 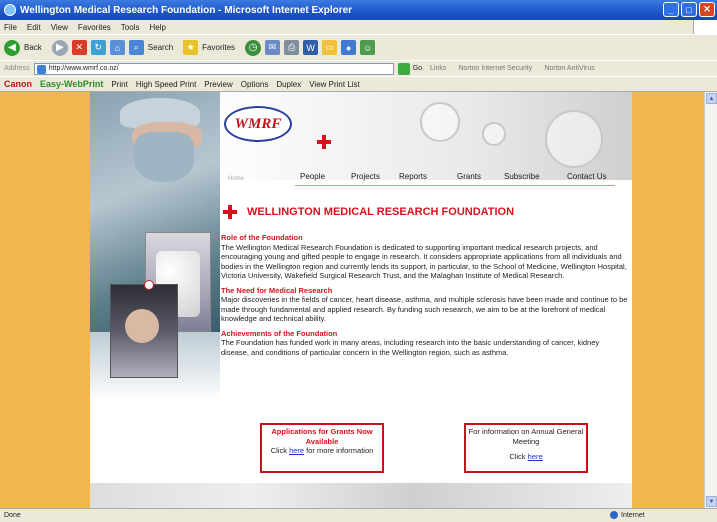 What do you see at coordinates (330, 47) in the screenshot?
I see `folder-icon: ▭` at bounding box center [330, 47].